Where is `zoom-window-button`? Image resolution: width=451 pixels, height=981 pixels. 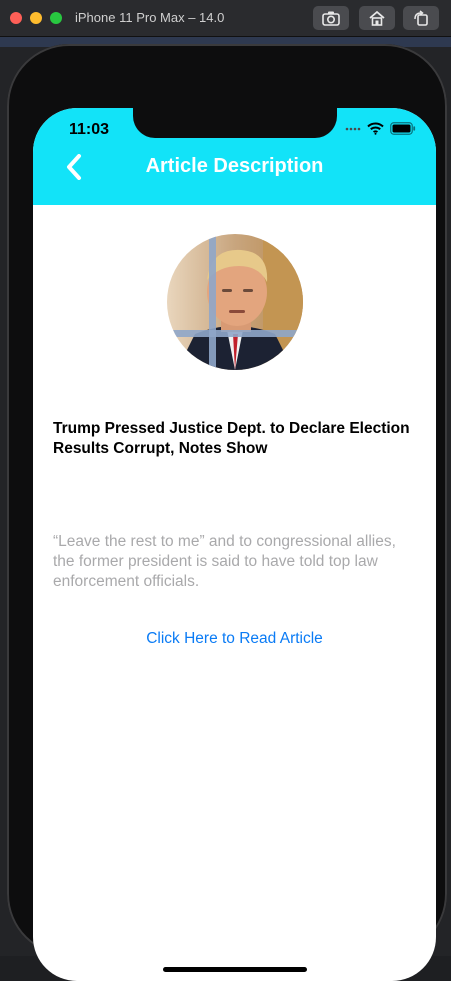
zoom-window-button is located at coordinates (56, 18).